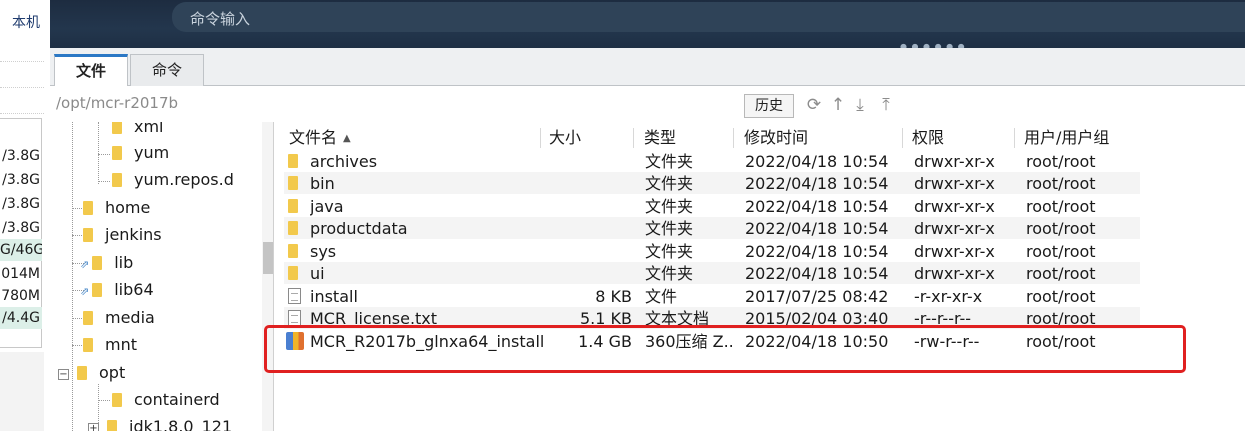 The width and height of the screenshot is (1245, 431). I want to click on tree-item: jenkins, so click(122, 235).